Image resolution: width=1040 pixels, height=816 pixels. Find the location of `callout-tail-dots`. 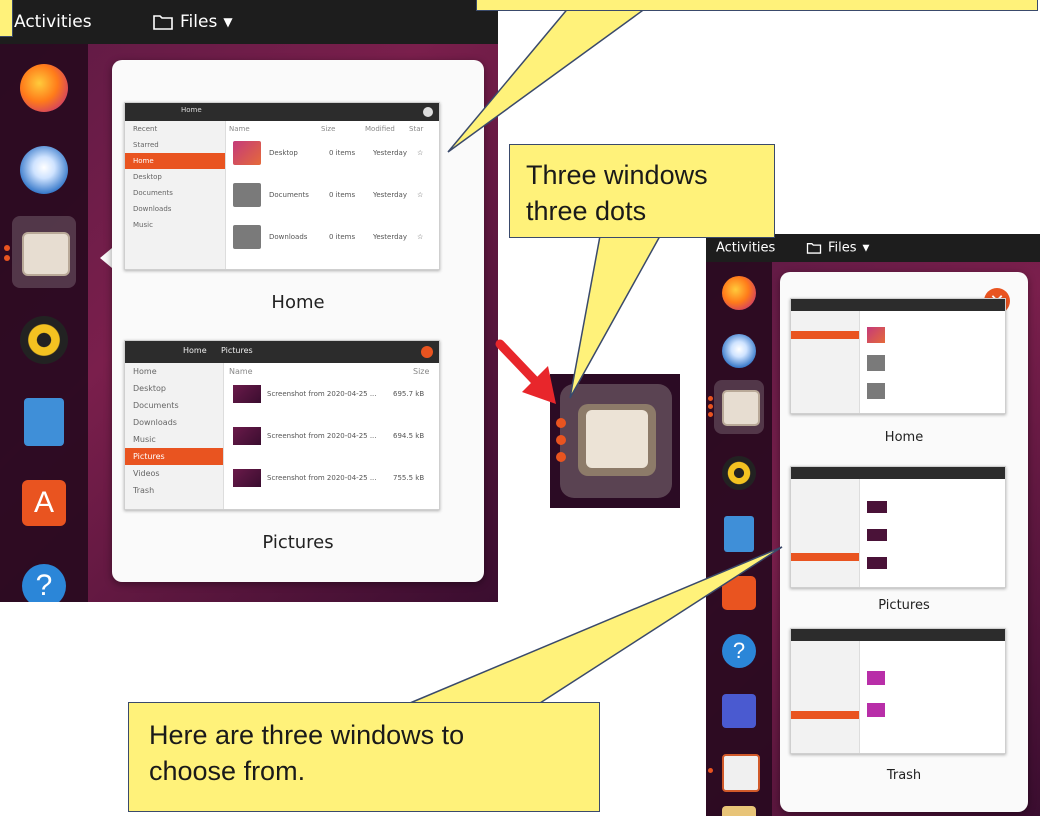

callout-tail-dots is located at coordinates (615, 317).